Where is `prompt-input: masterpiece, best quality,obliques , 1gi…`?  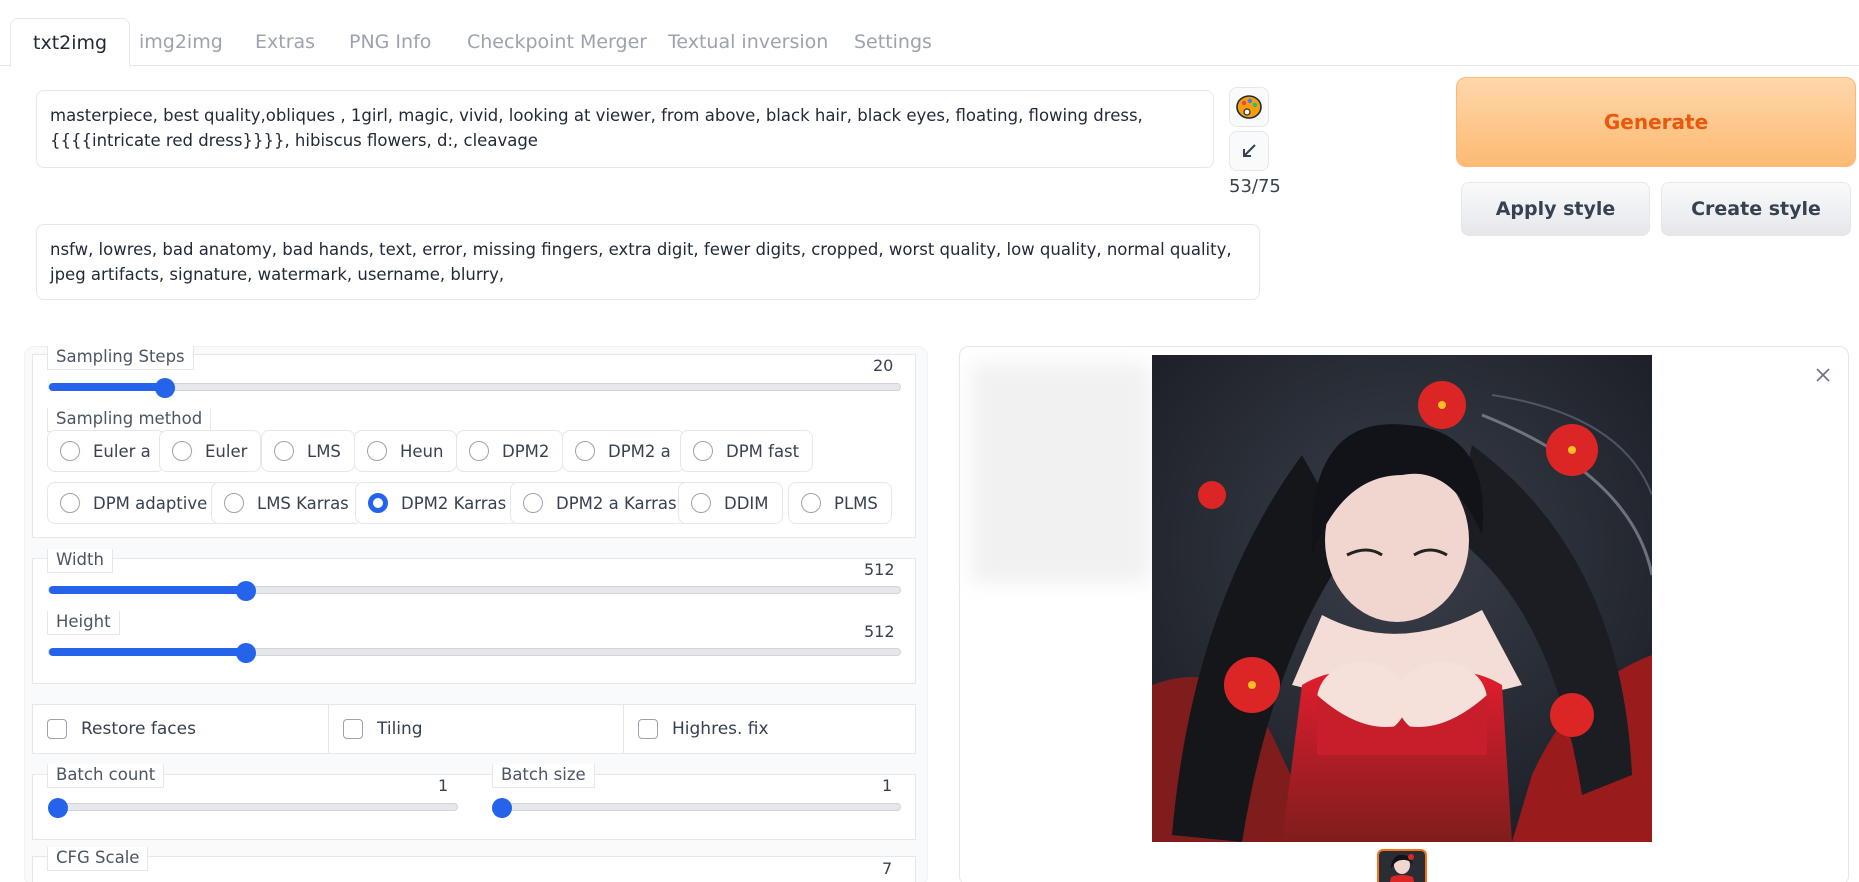 prompt-input: masterpiece, best quality,obliques , 1gi… is located at coordinates (625, 129).